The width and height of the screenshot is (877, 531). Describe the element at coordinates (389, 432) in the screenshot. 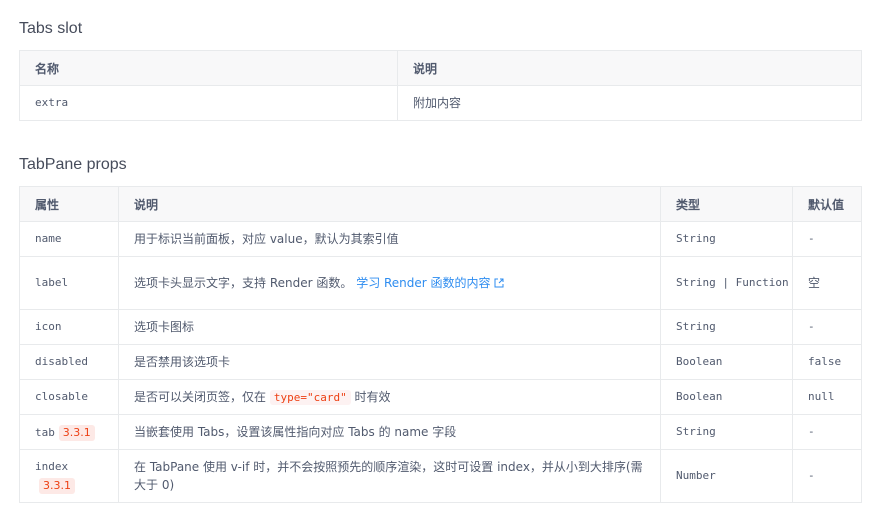

I see `prop-desc: 当嵌套使用 Tabs，设置该属性指向对应 Tabs 的 name 字段` at that location.